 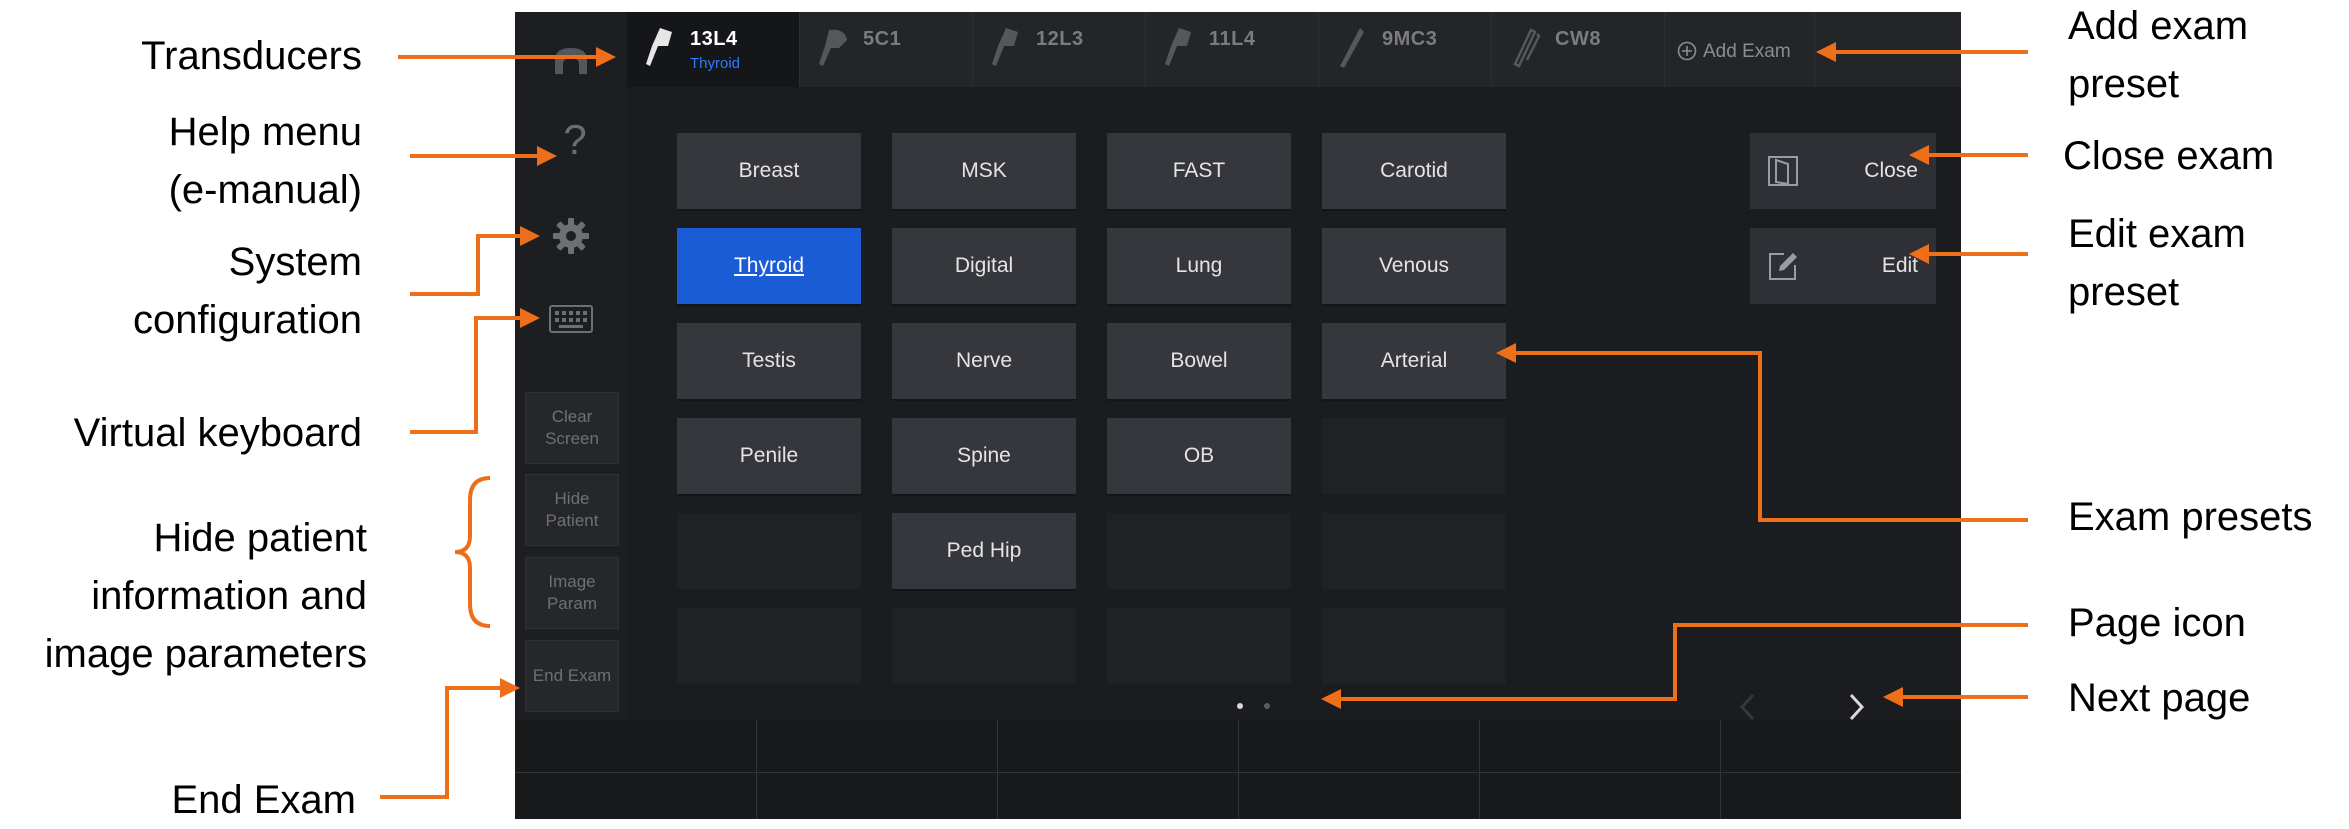 What do you see at coordinates (1674, 666) in the screenshot?
I see `arrow-page-icon` at bounding box center [1674, 666].